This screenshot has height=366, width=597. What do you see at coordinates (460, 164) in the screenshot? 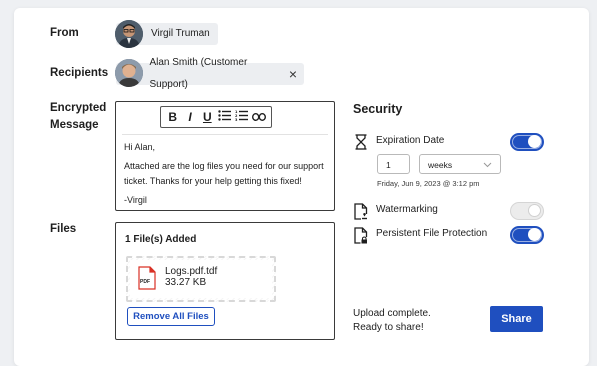
I see `expiration-unit-select: weeks` at bounding box center [460, 164].